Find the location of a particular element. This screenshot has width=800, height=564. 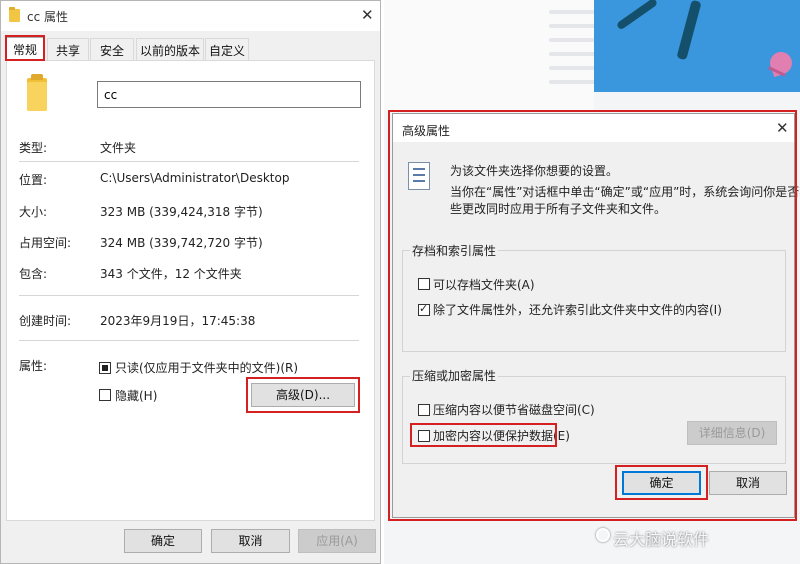

location-label: 位置: is located at coordinates (33, 180).